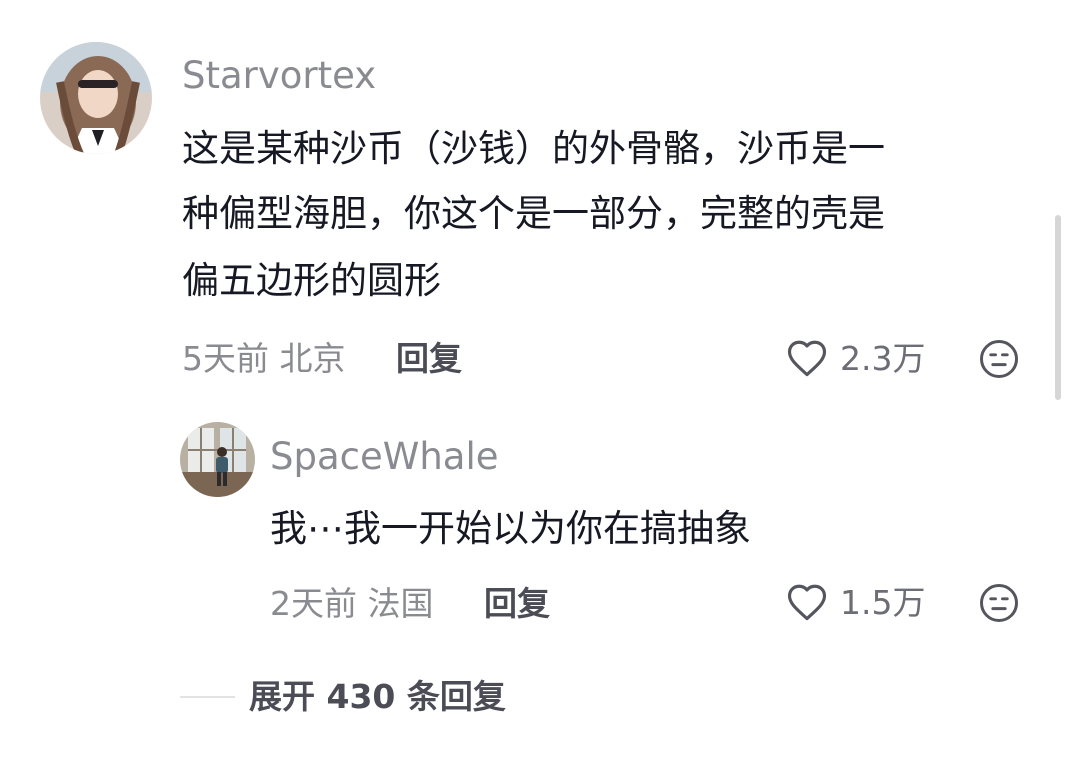 The height and width of the screenshot is (758, 1079). What do you see at coordinates (883, 602) in the screenshot?
I see `reply-like-count: 1.5万` at bounding box center [883, 602].